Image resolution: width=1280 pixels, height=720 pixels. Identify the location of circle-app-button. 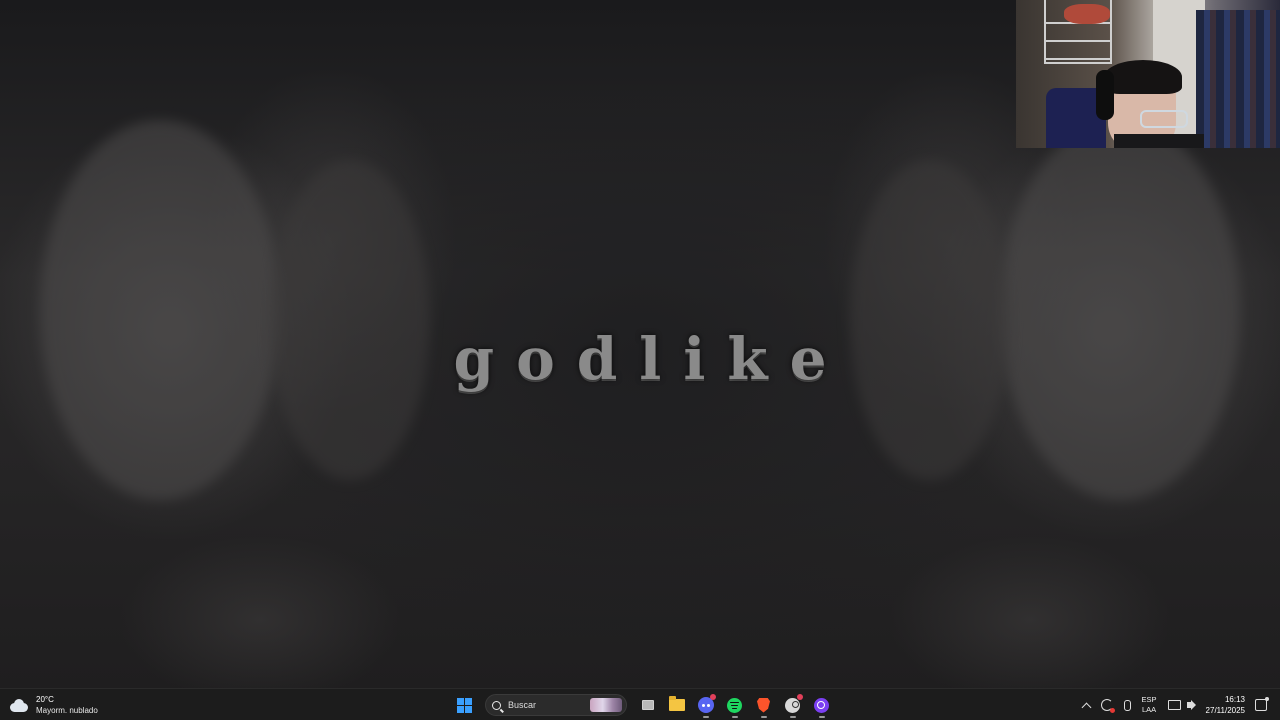
(822, 705).